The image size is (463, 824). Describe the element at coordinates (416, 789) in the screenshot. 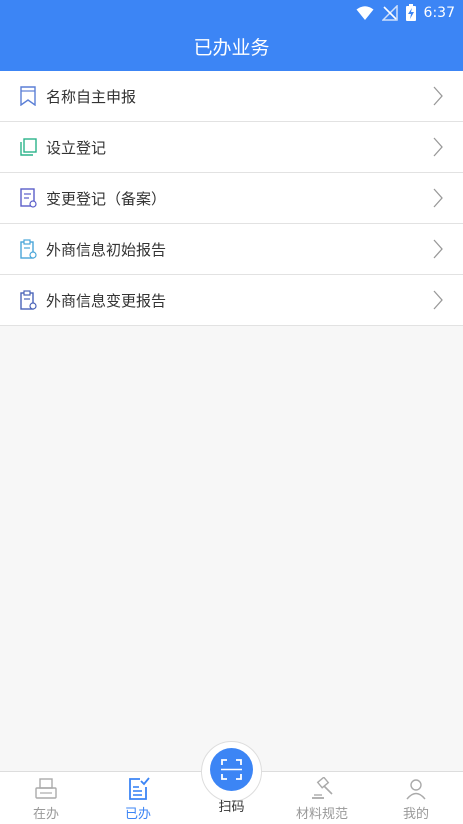

I see `person-icon` at that location.